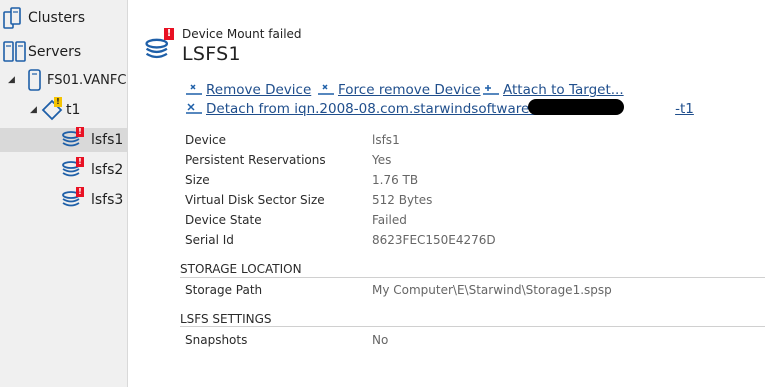  I want to click on tree-node-device-lsfs1: ! lsfs1, so click(63, 139).